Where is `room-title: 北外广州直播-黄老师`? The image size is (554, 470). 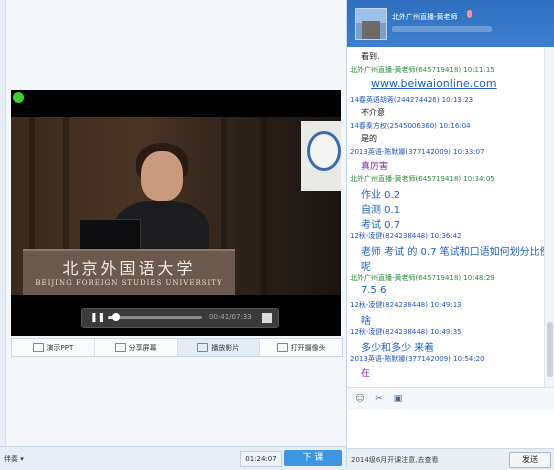 room-title: 北外广州直播-黄老师 is located at coordinates (425, 17).